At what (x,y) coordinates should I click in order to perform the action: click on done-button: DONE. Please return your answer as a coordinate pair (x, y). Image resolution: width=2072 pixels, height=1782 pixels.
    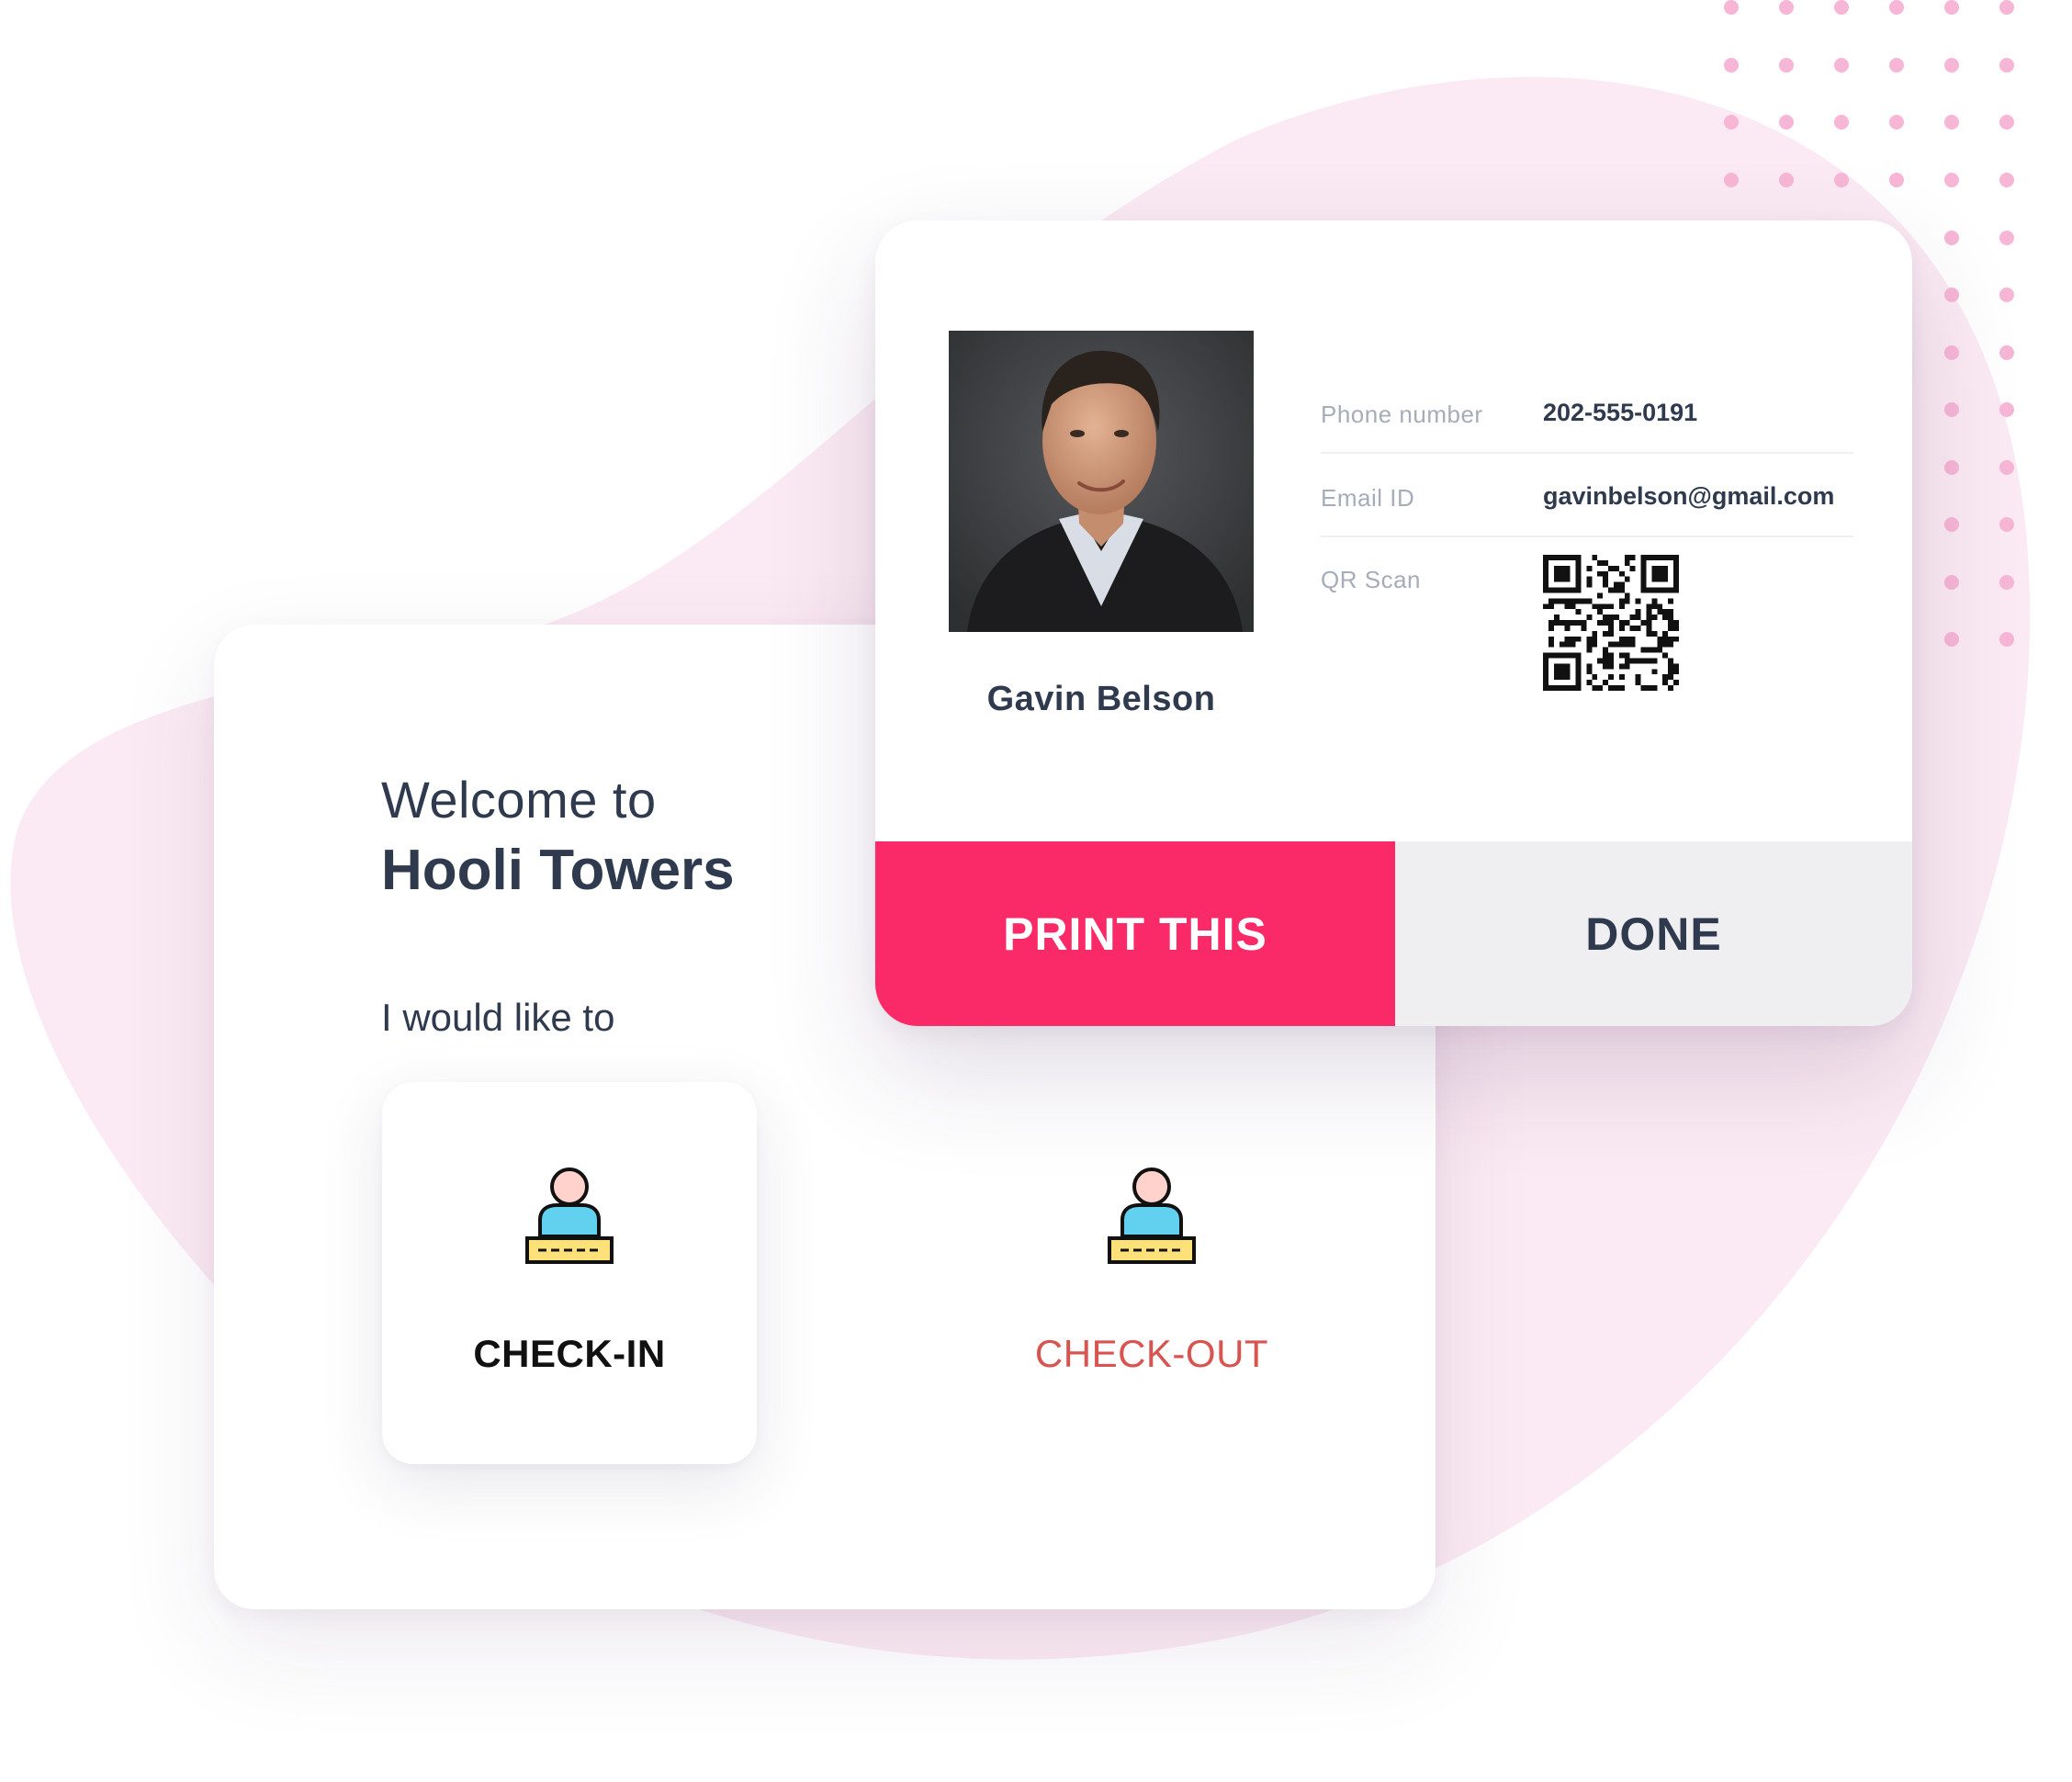
    Looking at the image, I should click on (1654, 933).